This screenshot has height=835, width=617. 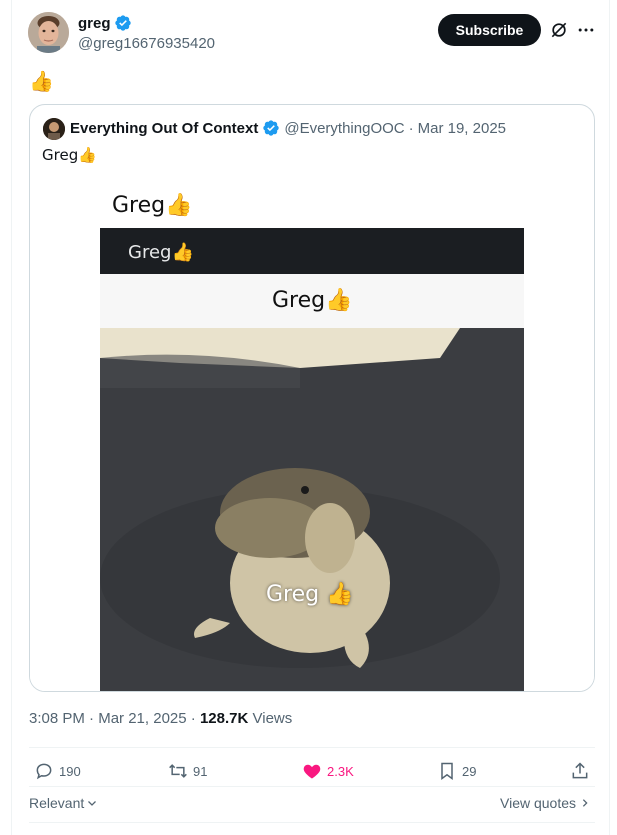 I want to click on author-name-row: greg, so click(x=105, y=23).